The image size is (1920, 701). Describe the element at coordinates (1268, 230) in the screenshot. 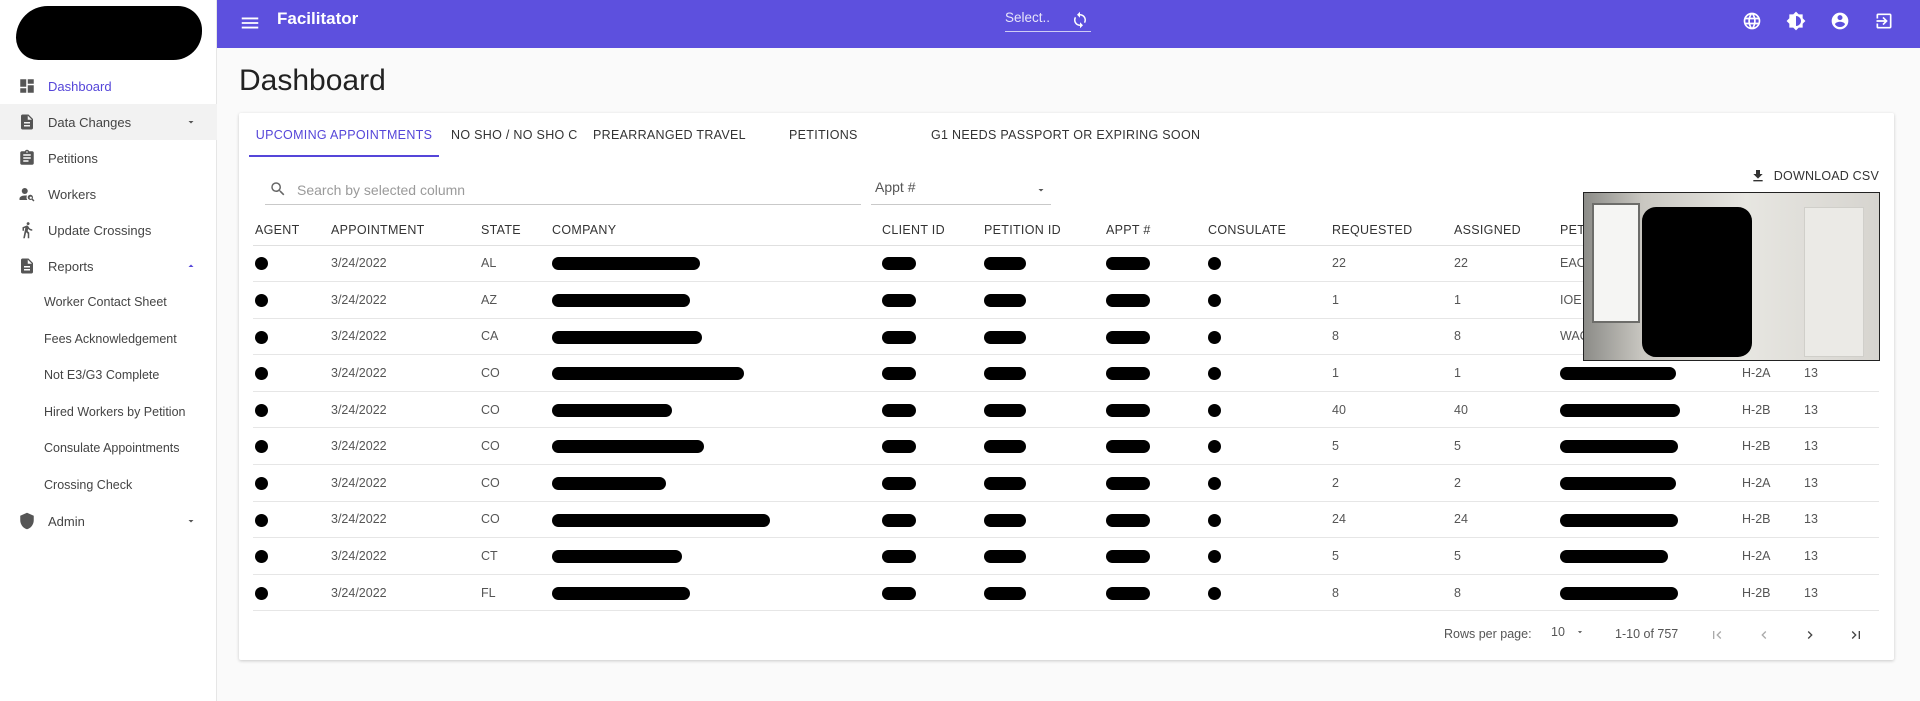

I see `col-header-consulate: CONSULATE` at that location.